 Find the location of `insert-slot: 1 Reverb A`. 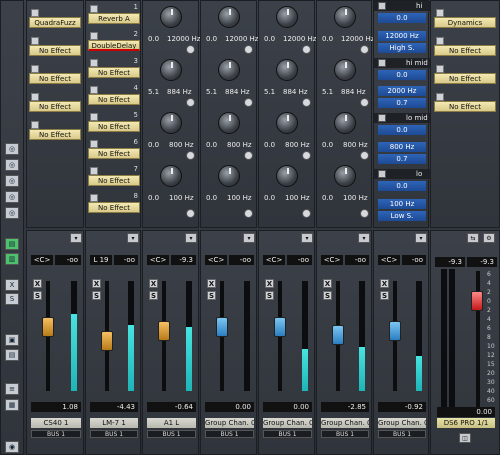

insert-slot: 1 Reverb A is located at coordinates (114, 16).